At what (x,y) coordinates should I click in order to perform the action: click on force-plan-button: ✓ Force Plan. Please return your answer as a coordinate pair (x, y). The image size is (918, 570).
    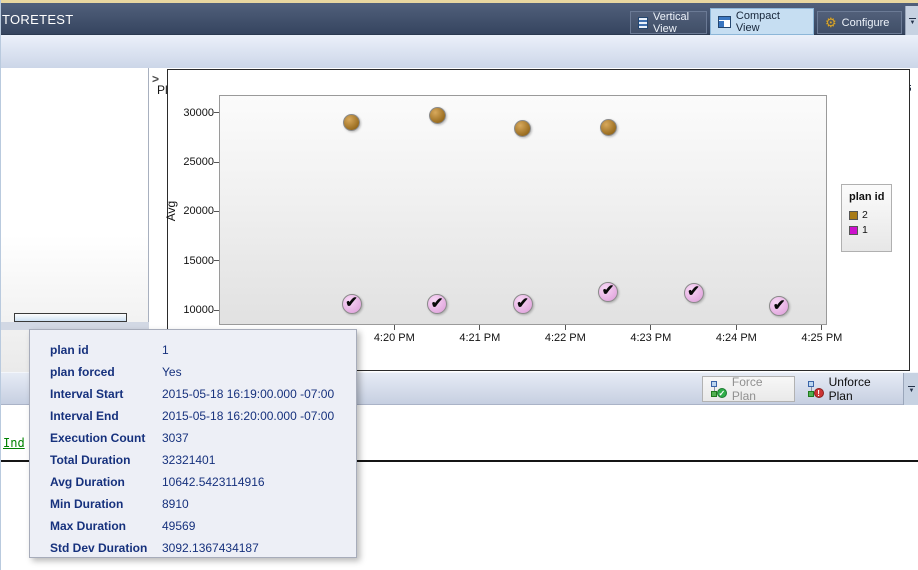
    Looking at the image, I should click on (748, 389).